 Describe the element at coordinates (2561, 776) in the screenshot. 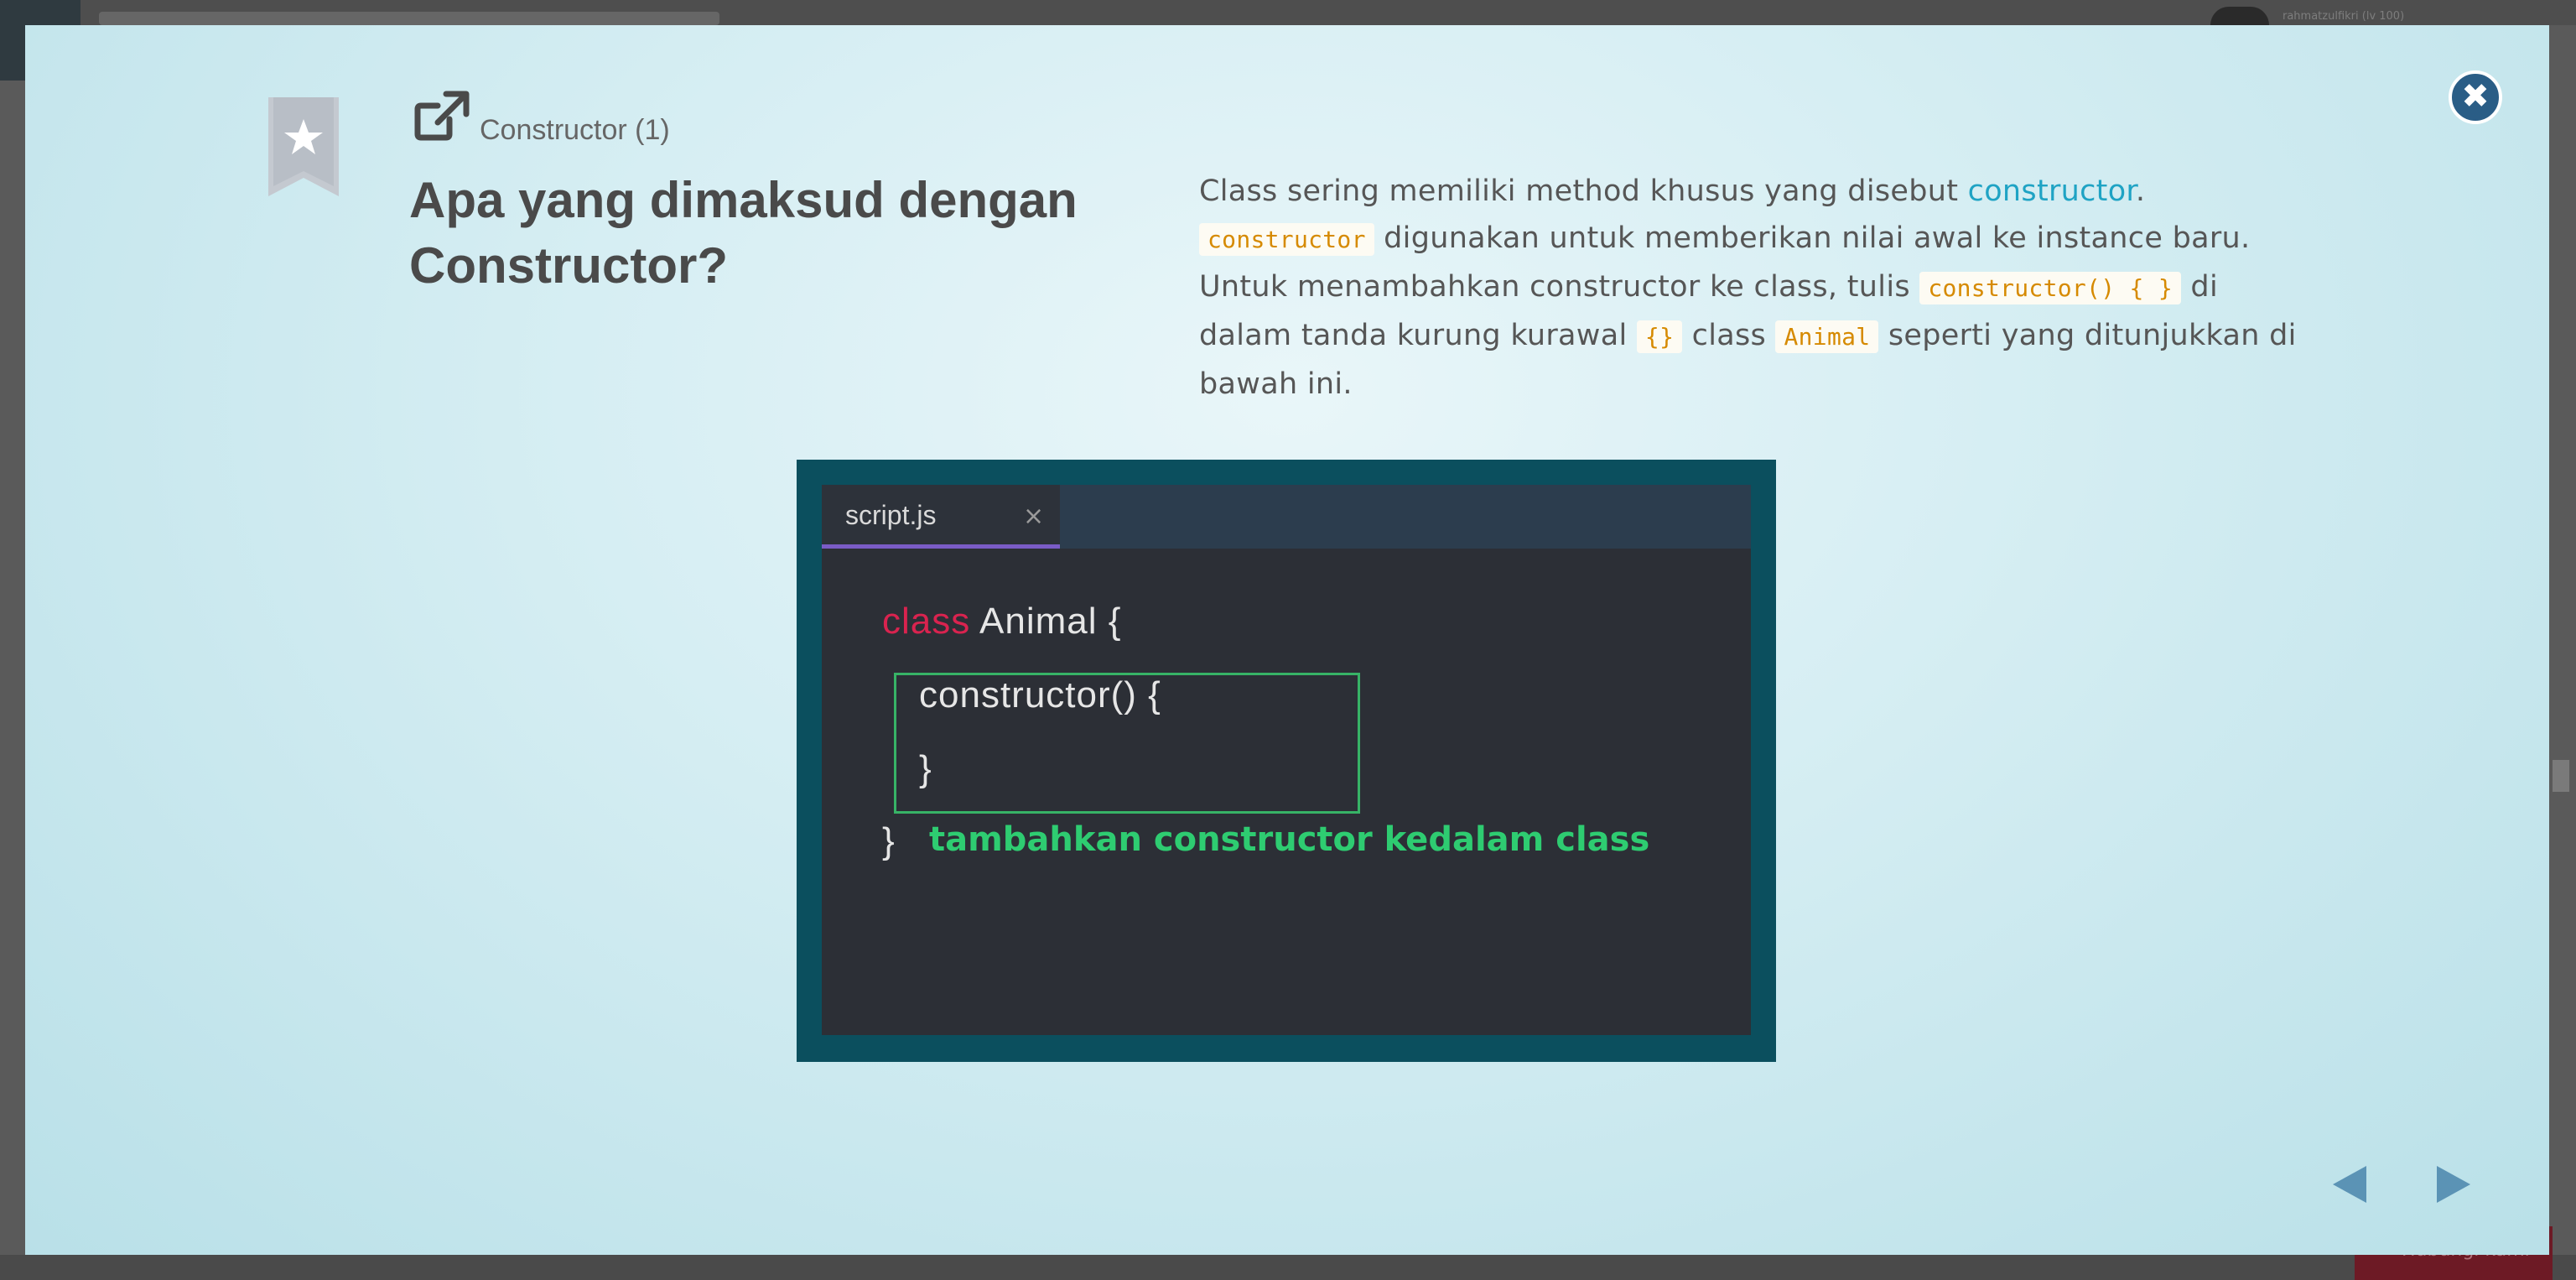

I see `background-scrollbar` at that location.